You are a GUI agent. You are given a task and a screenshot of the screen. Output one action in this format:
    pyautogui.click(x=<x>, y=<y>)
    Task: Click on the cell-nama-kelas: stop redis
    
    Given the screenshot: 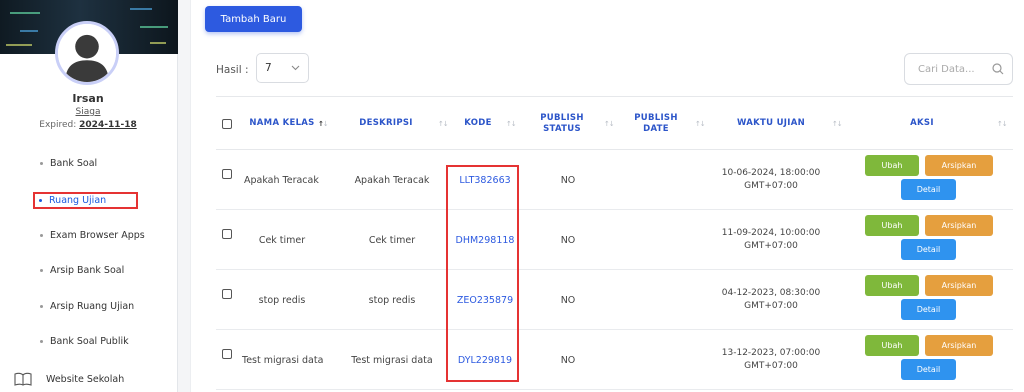 What is the action you would take?
    pyautogui.click(x=282, y=300)
    